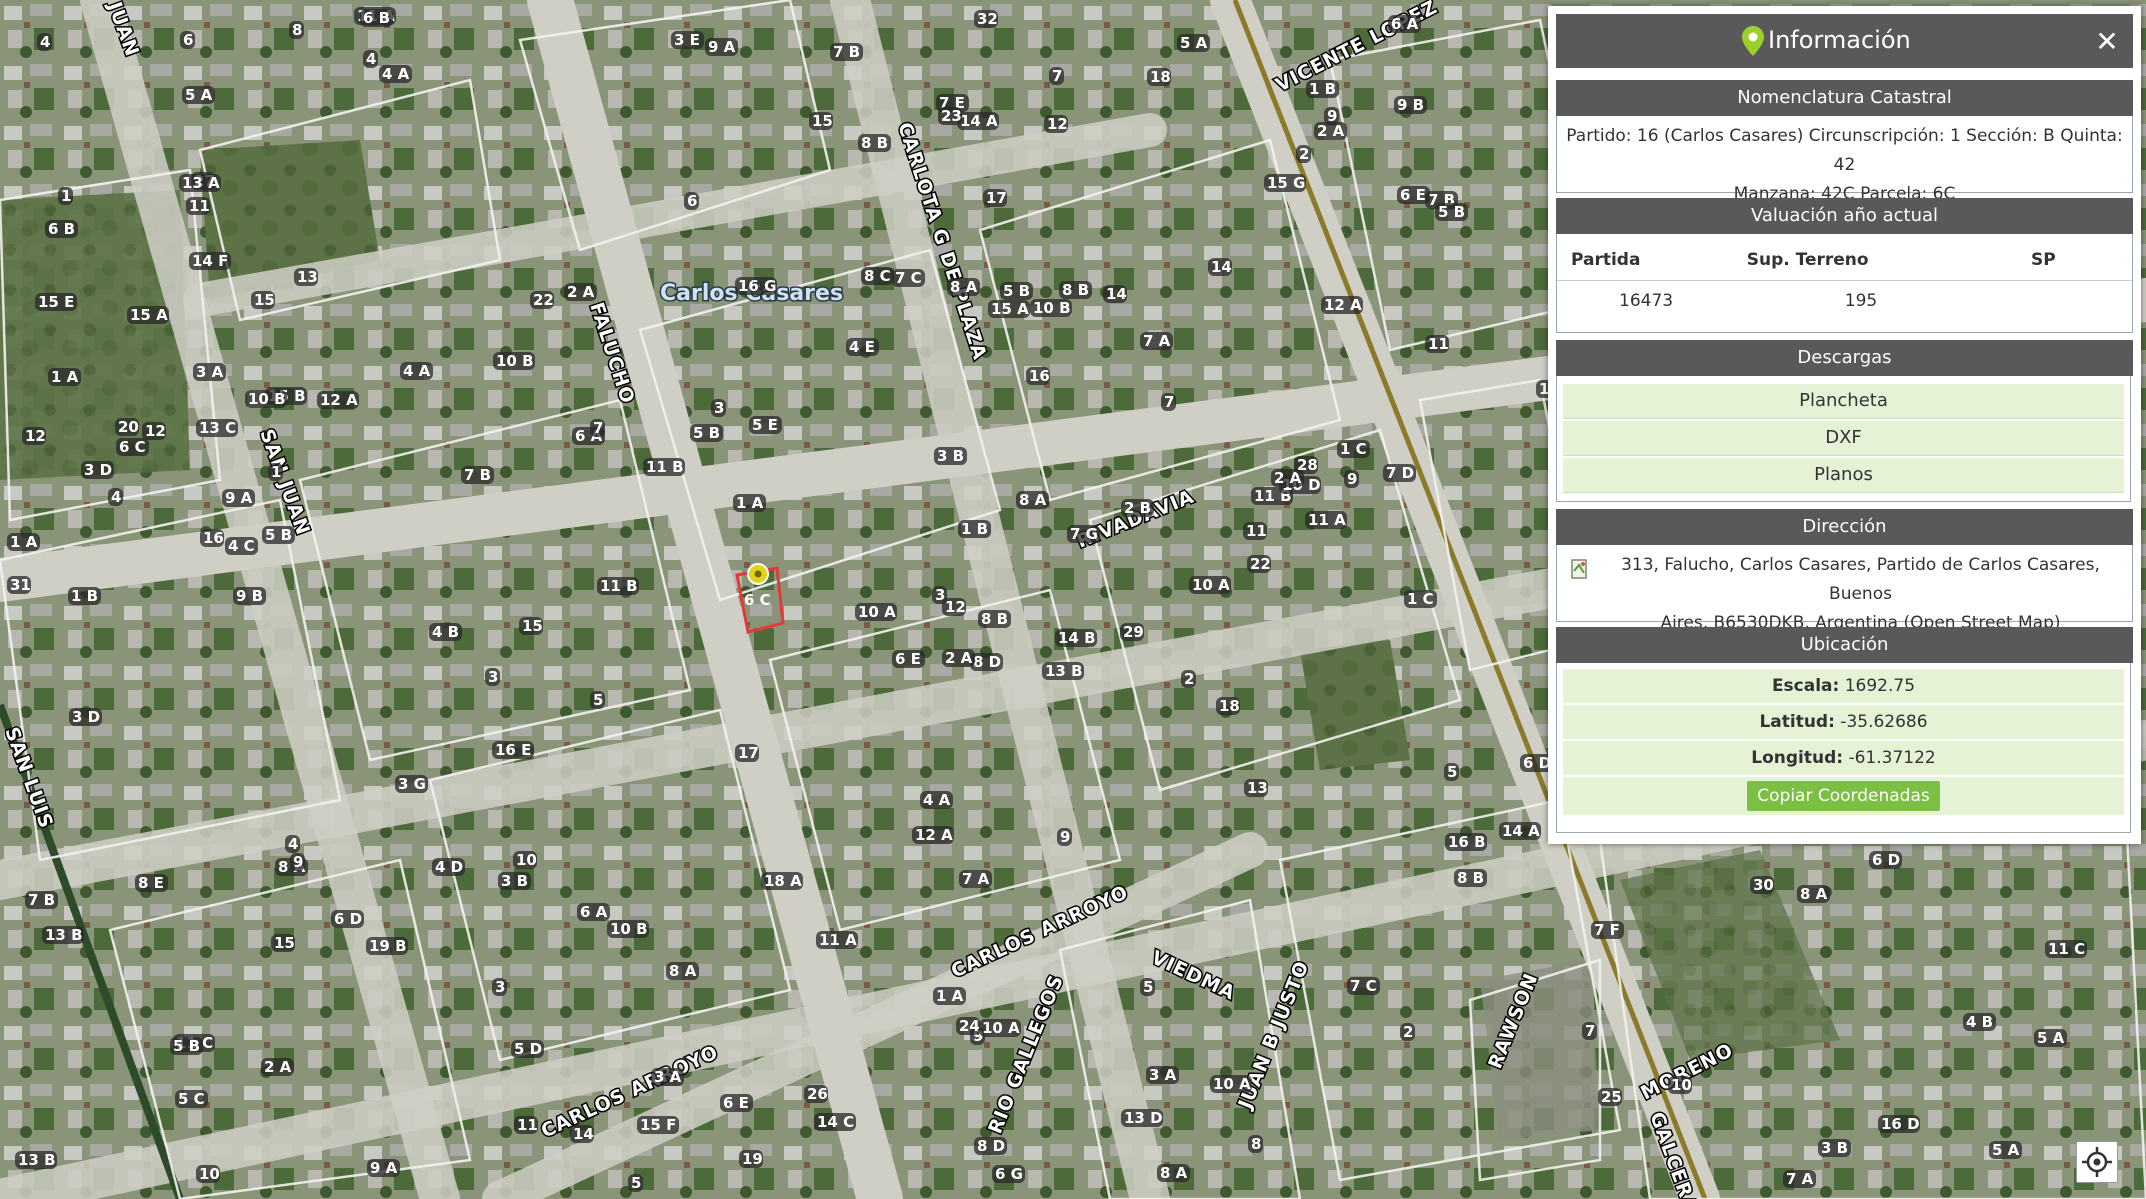  What do you see at coordinates (339, 400) in the screenshot?
I see `parcel-number-label: 12 A` at bounding box center [339, 400].